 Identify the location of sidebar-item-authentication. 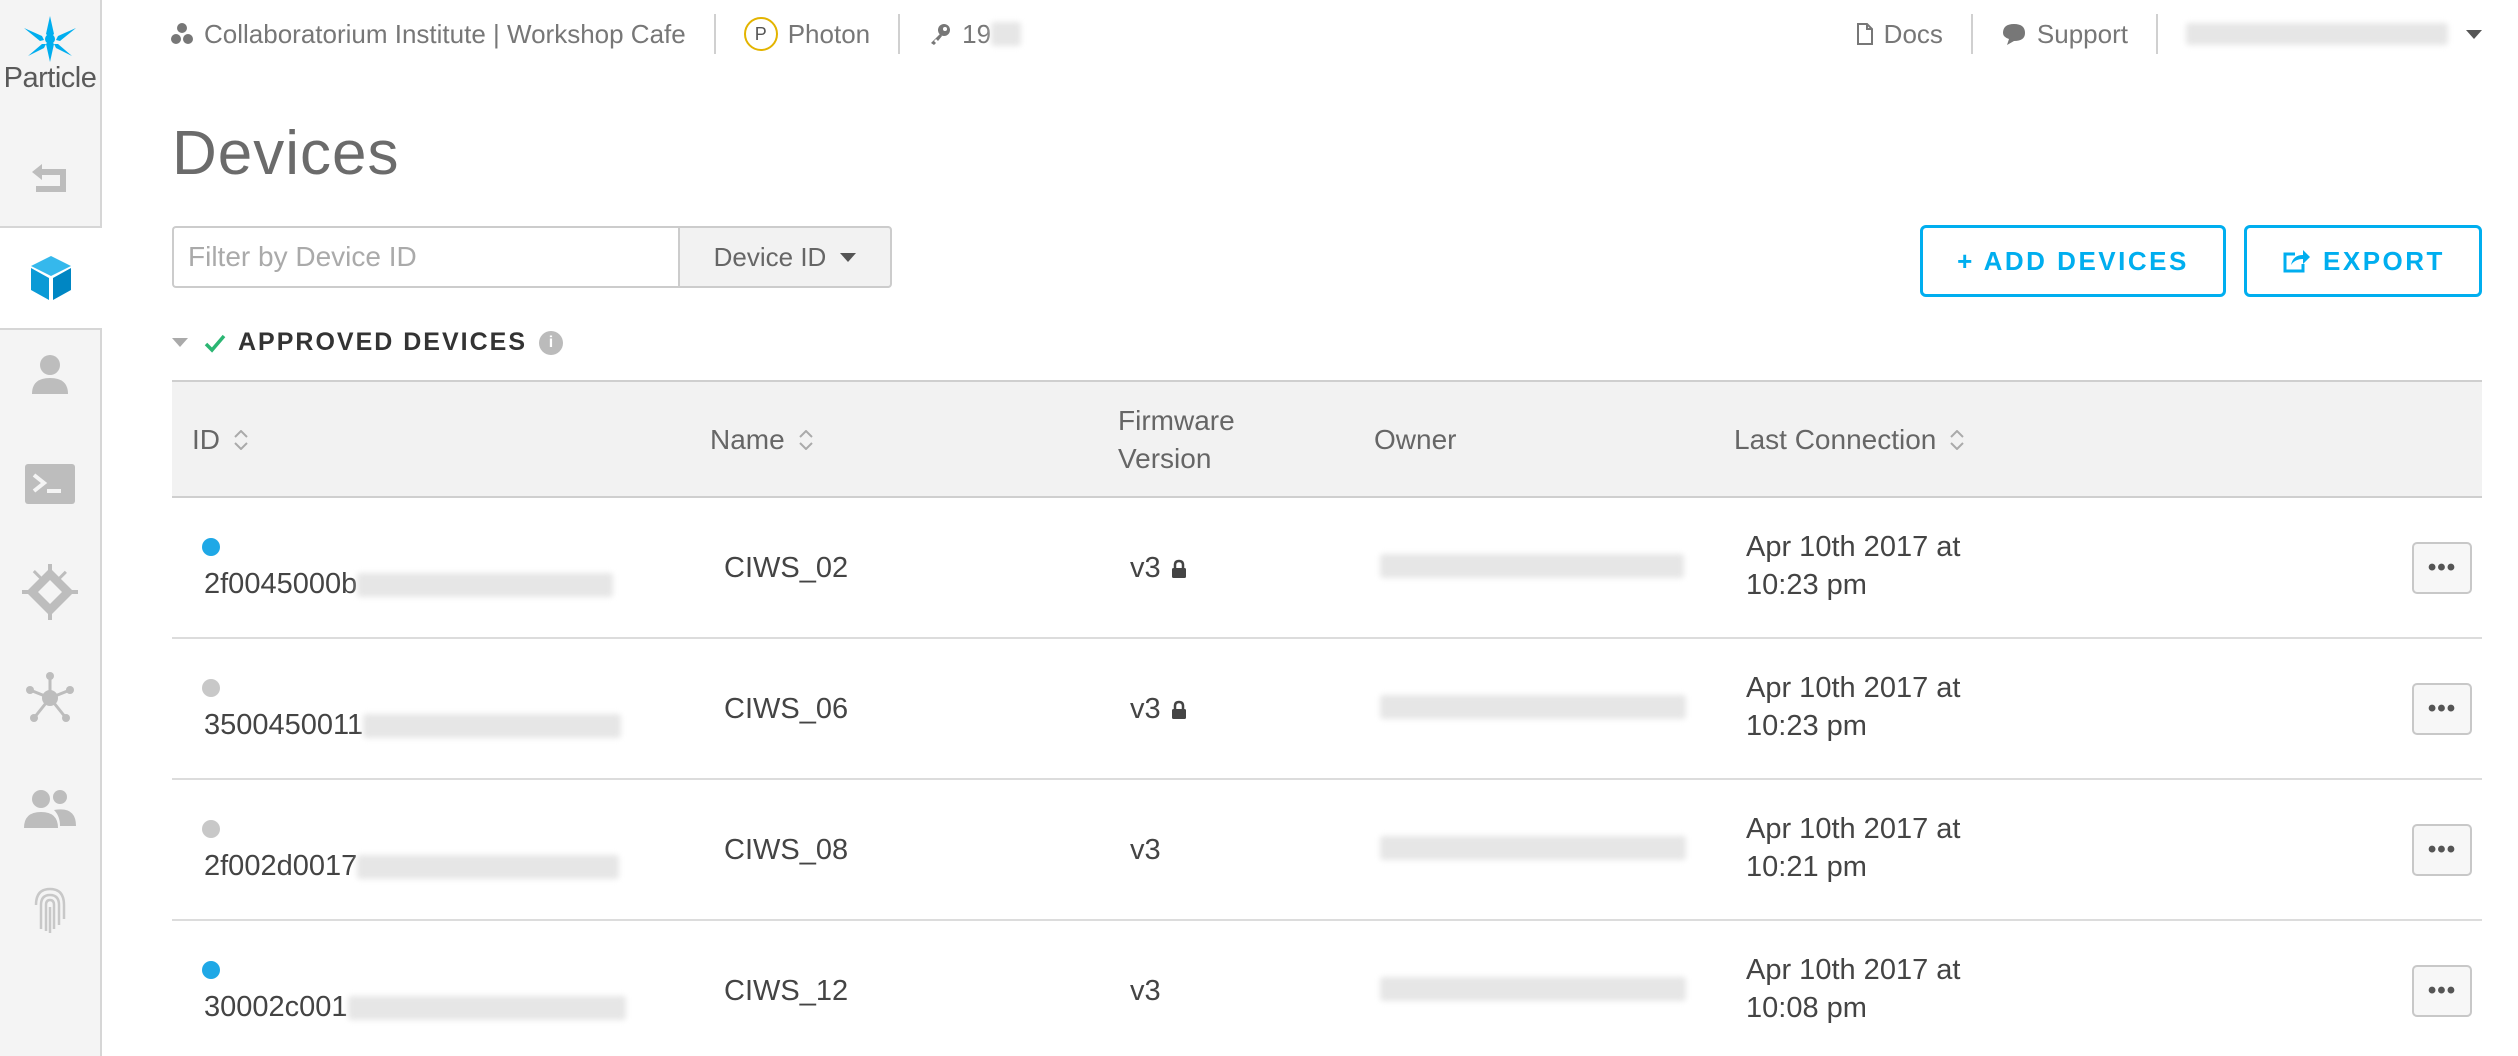
(50, 910).